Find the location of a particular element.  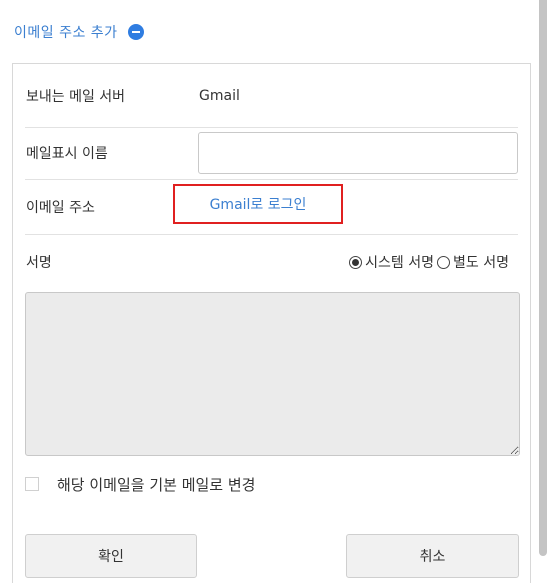

set-default-row: 해당 이메일을 기본 메일로 변경 is located at coordinates (140, 484).